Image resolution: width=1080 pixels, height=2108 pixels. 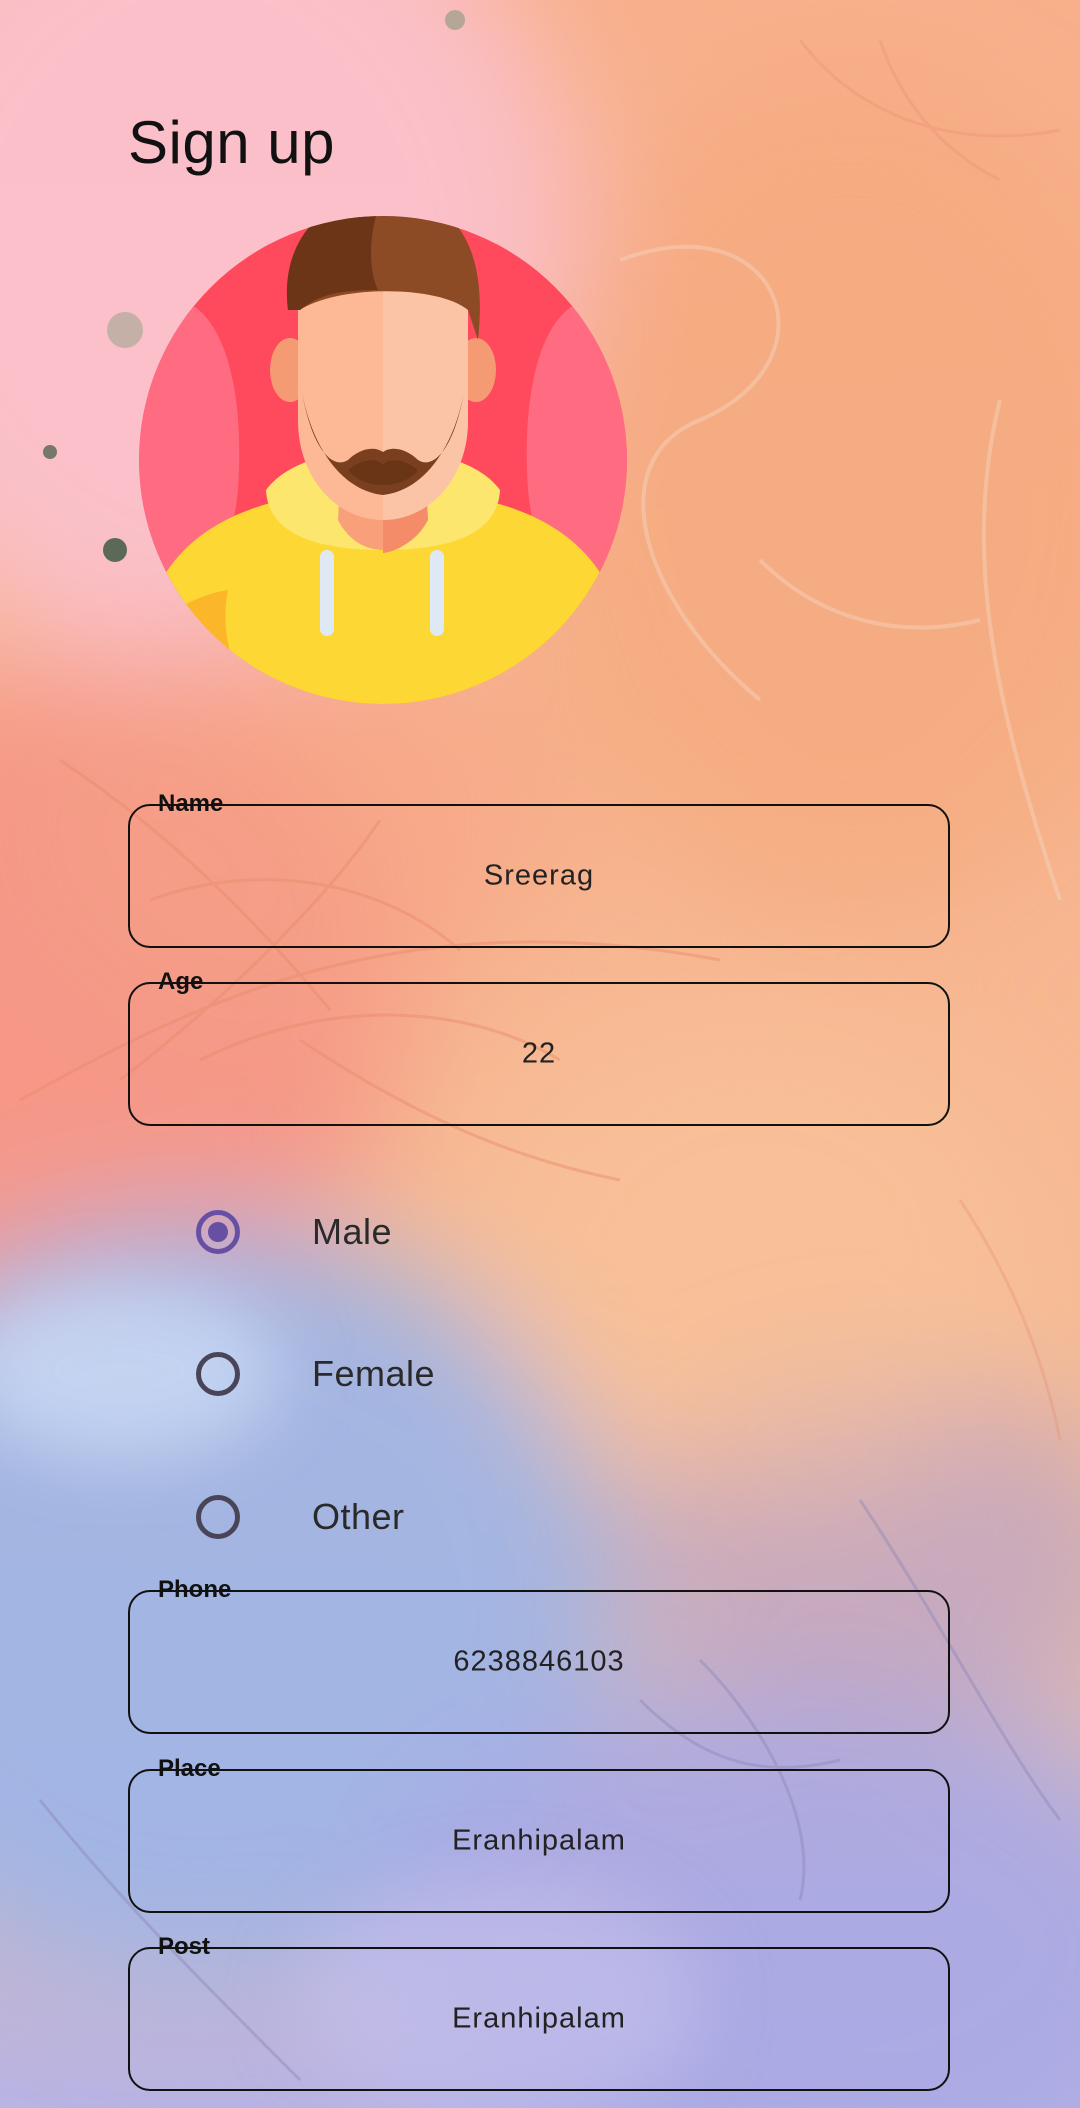 I want to click on place-value: Eranhipalam, so click(x=539, y=1841).